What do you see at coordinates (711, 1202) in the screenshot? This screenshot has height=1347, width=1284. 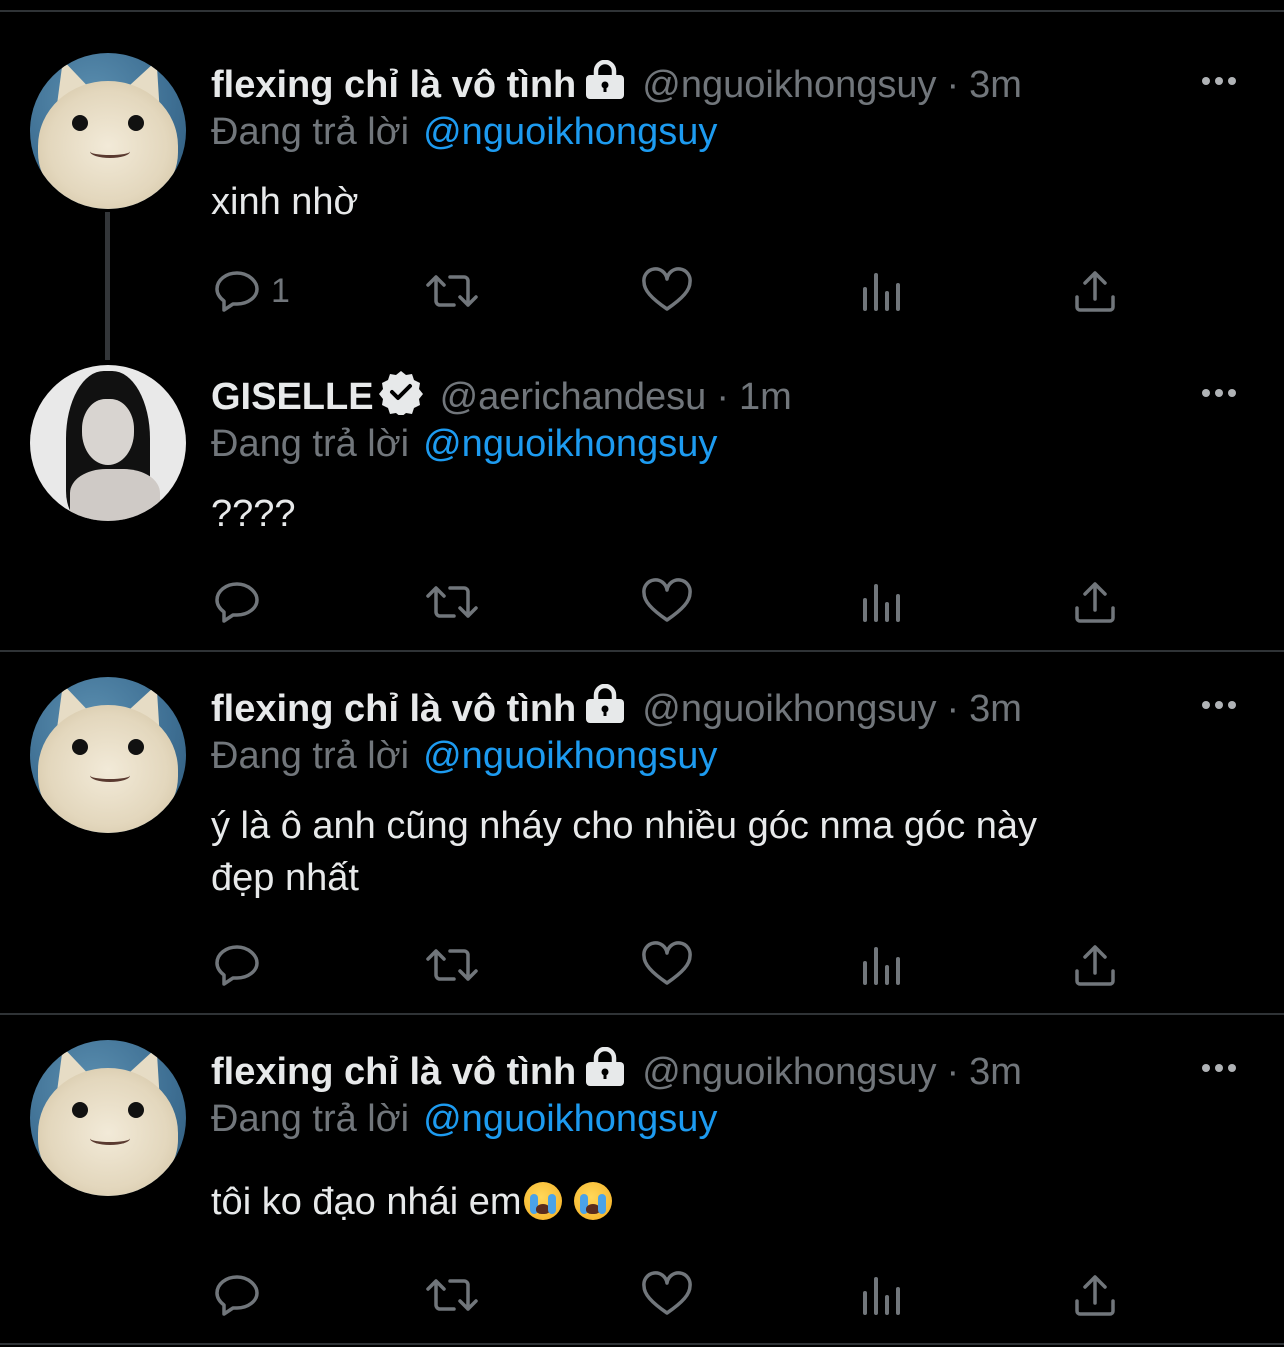 I see `tweet-text: tôi ko đạo nhái em` at bounding box center [711, 1202].